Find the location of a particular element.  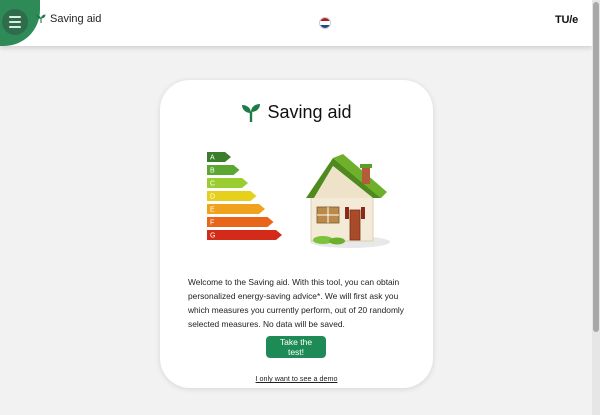

energy-label-letter-e: E is located at coordinates (212, 210).